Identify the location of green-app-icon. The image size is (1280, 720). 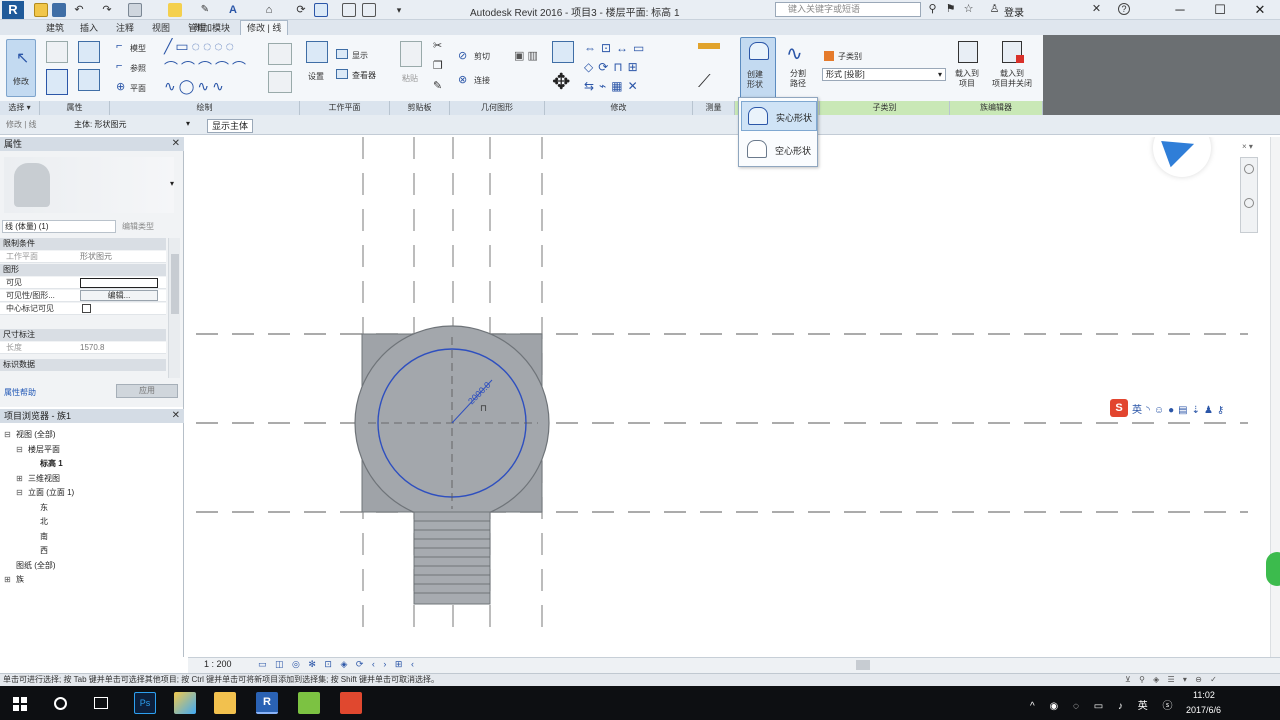
(309, 703).